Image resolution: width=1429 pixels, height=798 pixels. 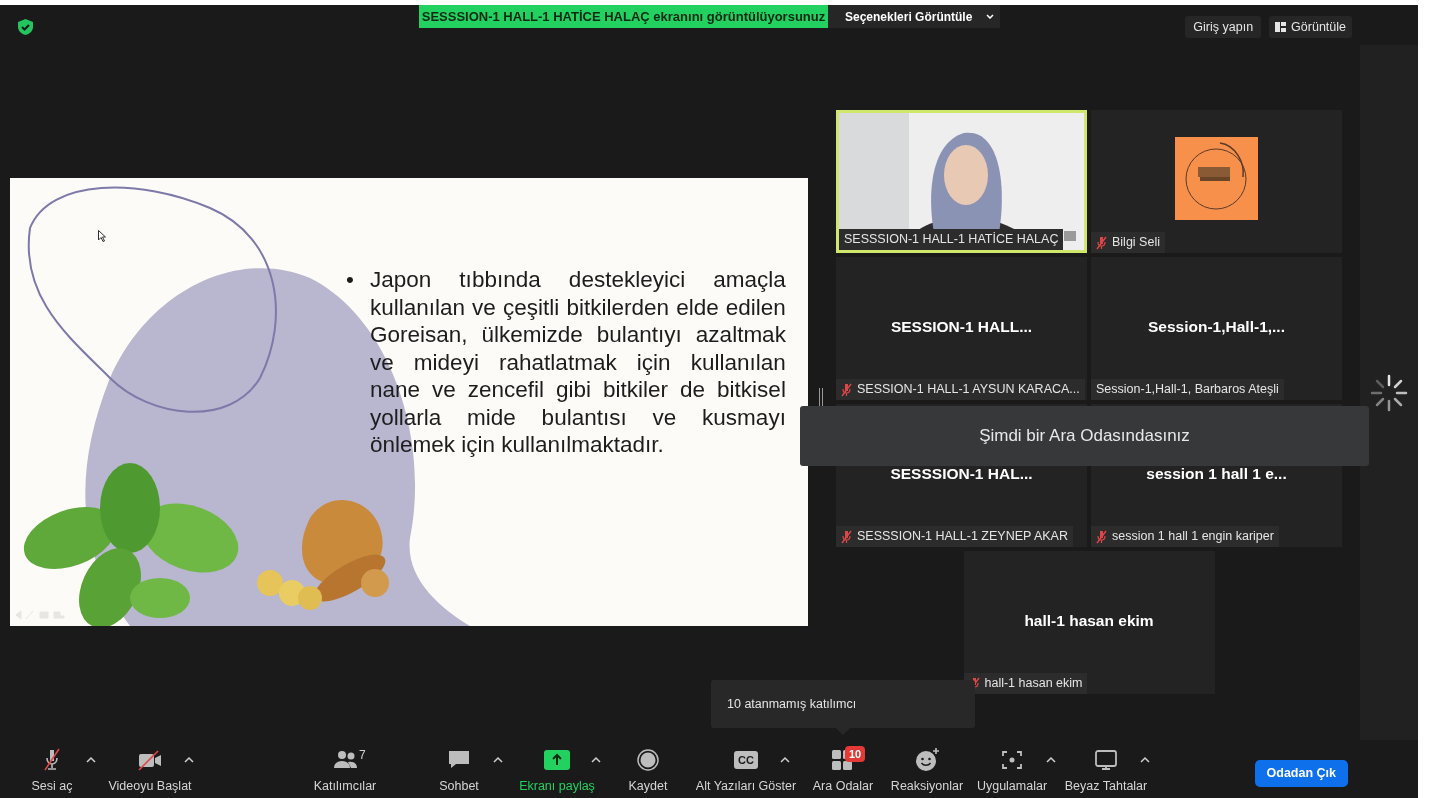 What do you see at coordinates (1084, 436) in the screenshot?
I see `notification-banner: Şimdi bir Ara Odasındasınız` at bounding box center [1084, 436].